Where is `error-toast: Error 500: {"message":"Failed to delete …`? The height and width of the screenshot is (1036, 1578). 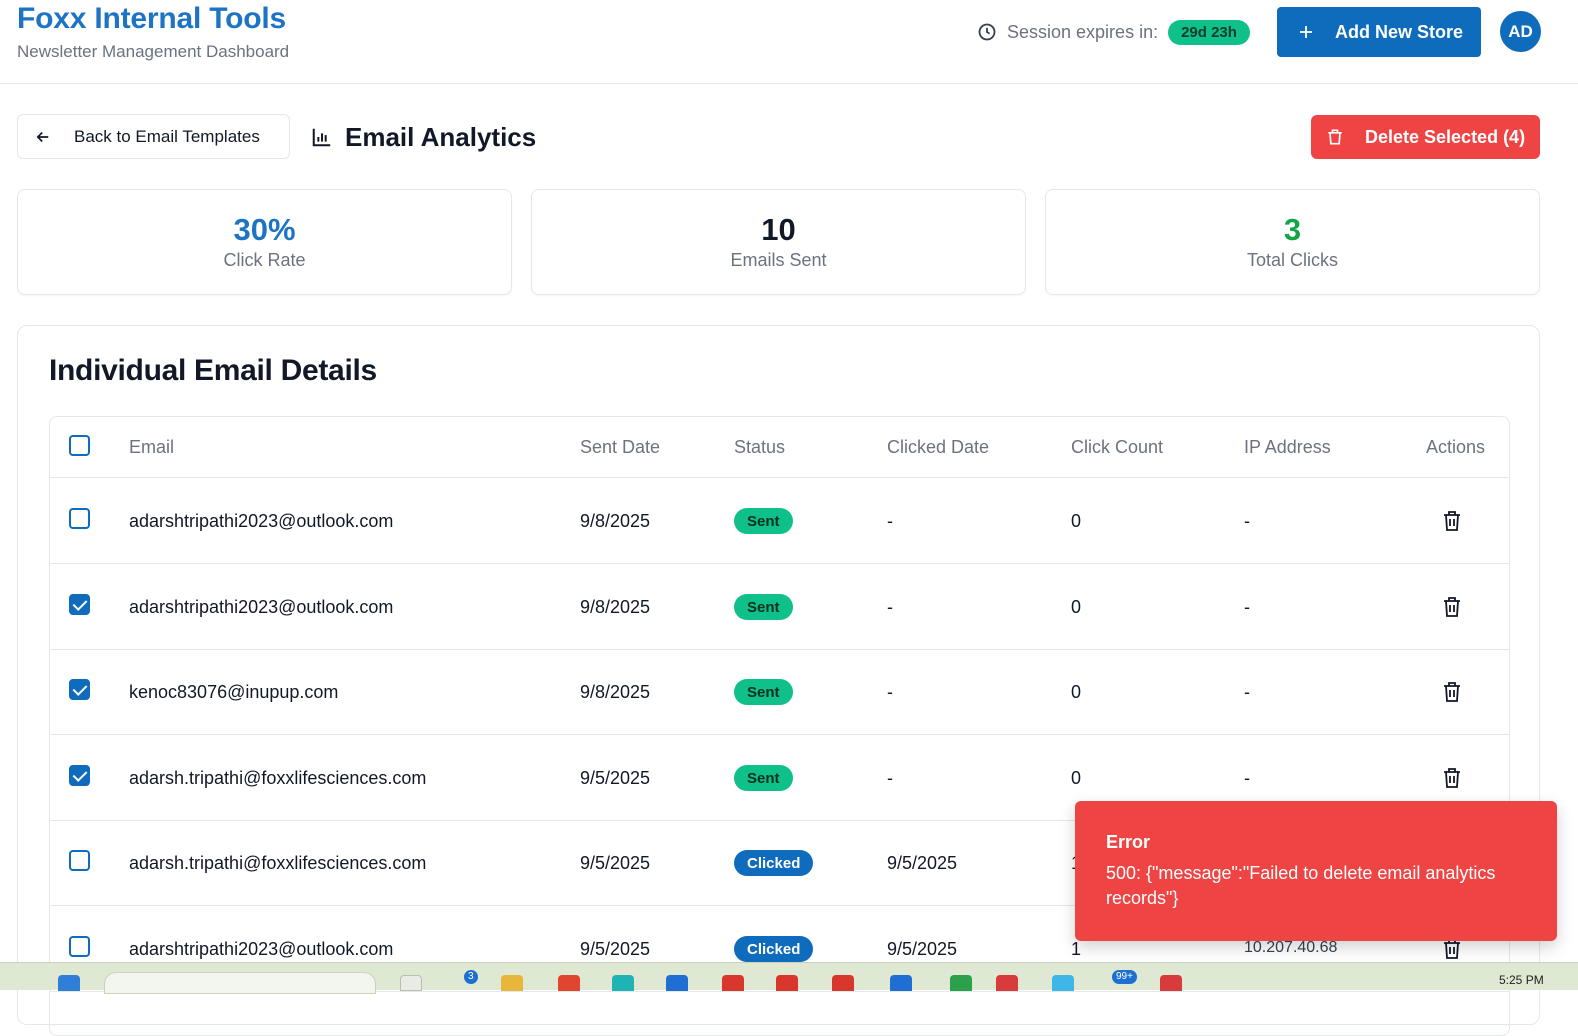
error-toast: Error 500: {"message":"Failed to delete … is located at coordinates (1316, 871).